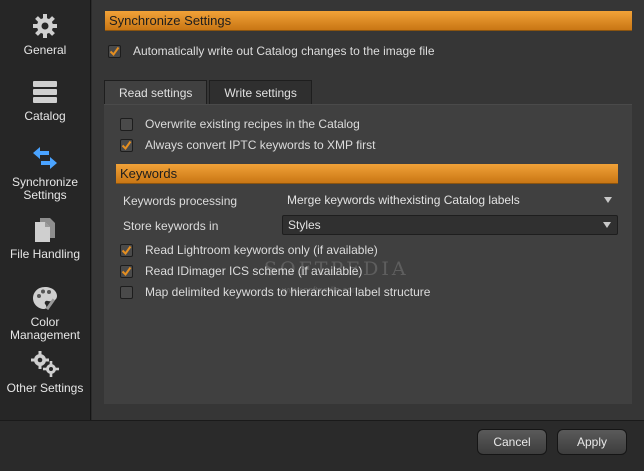  Describe the element at coordinates (156, 92) in the screenshot. I see `tab-read-settings: Read settings` at that location.